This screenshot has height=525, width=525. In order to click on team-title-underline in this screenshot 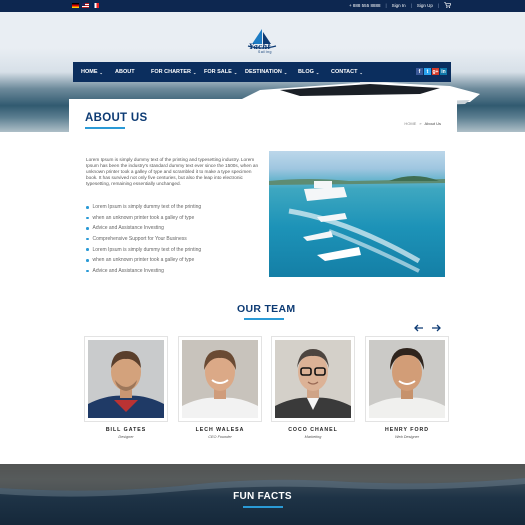, I will do `click(264, 319)`.